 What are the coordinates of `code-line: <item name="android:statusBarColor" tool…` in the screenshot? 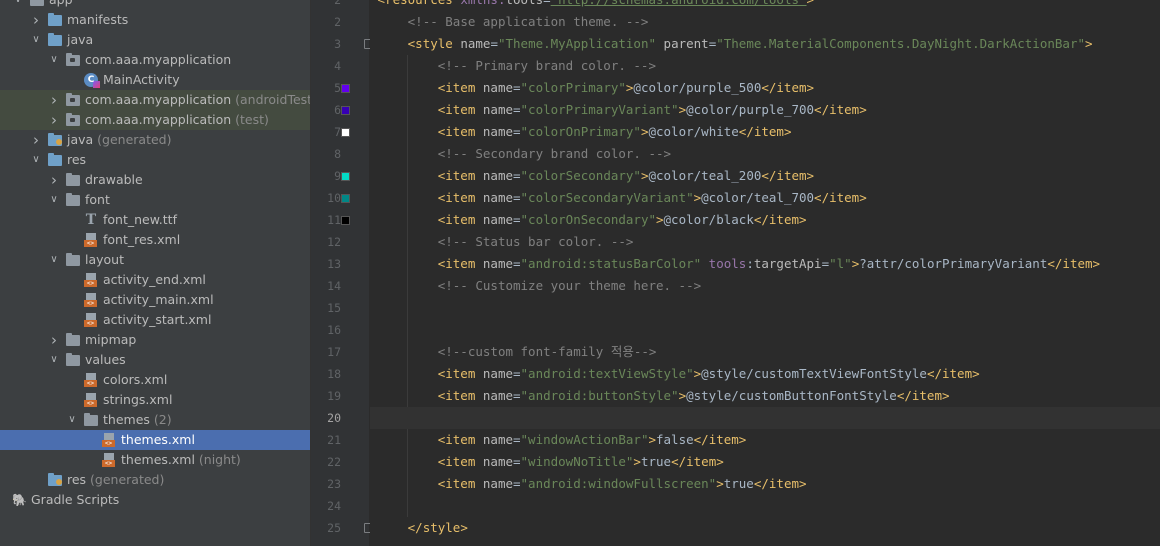 It's located at (765, 264).